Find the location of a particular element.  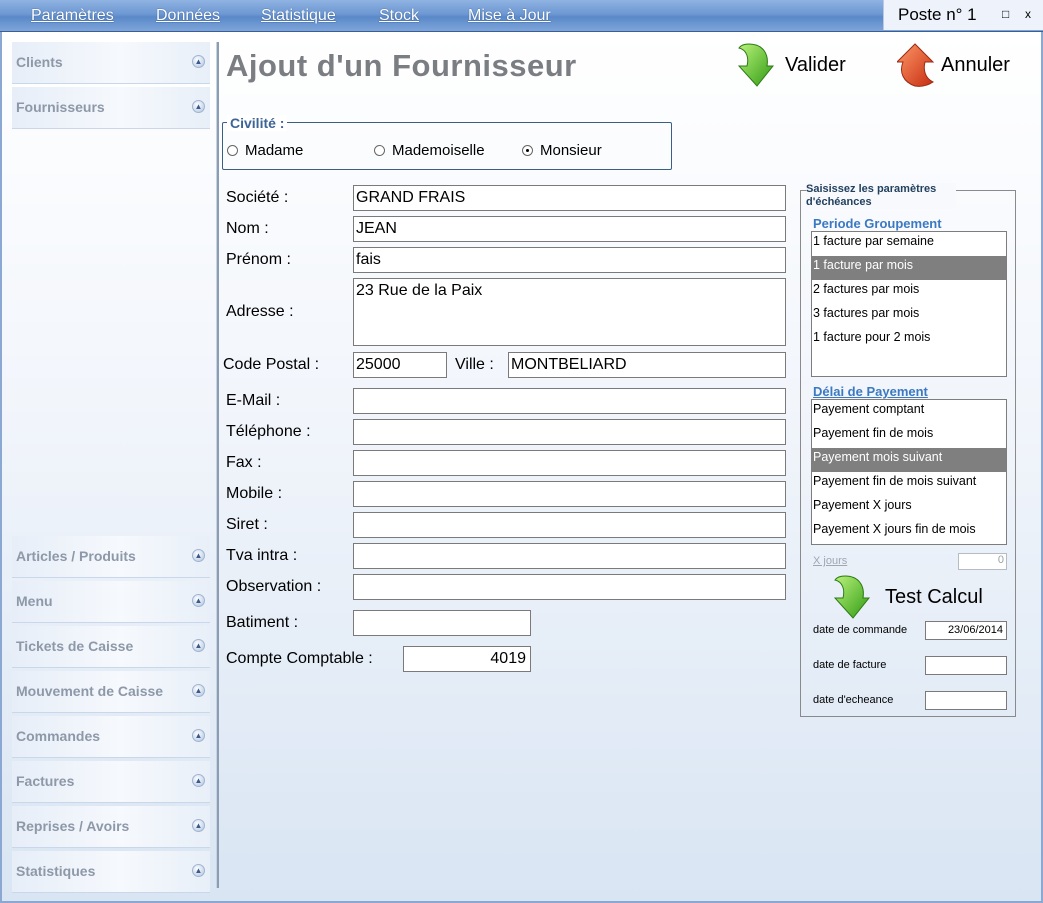

mobile-label: Mobile : is located at coordinates (254, 493).